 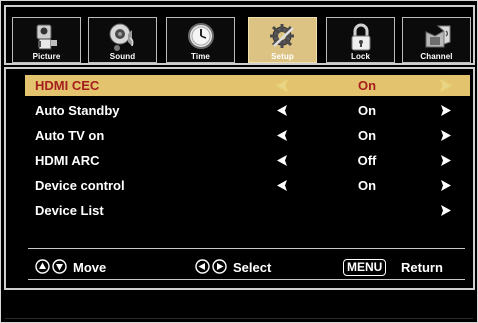 What do you see at coordinates (246, 248) in the screenshot?
I see `footer-divider` at bounding box center [246, 248].